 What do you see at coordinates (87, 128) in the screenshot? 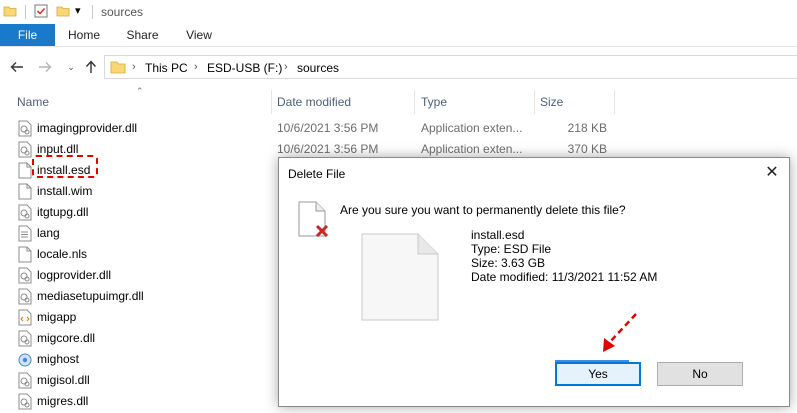
I see `file-name: imagingprovider.dll` at bounding box center [87, 128].